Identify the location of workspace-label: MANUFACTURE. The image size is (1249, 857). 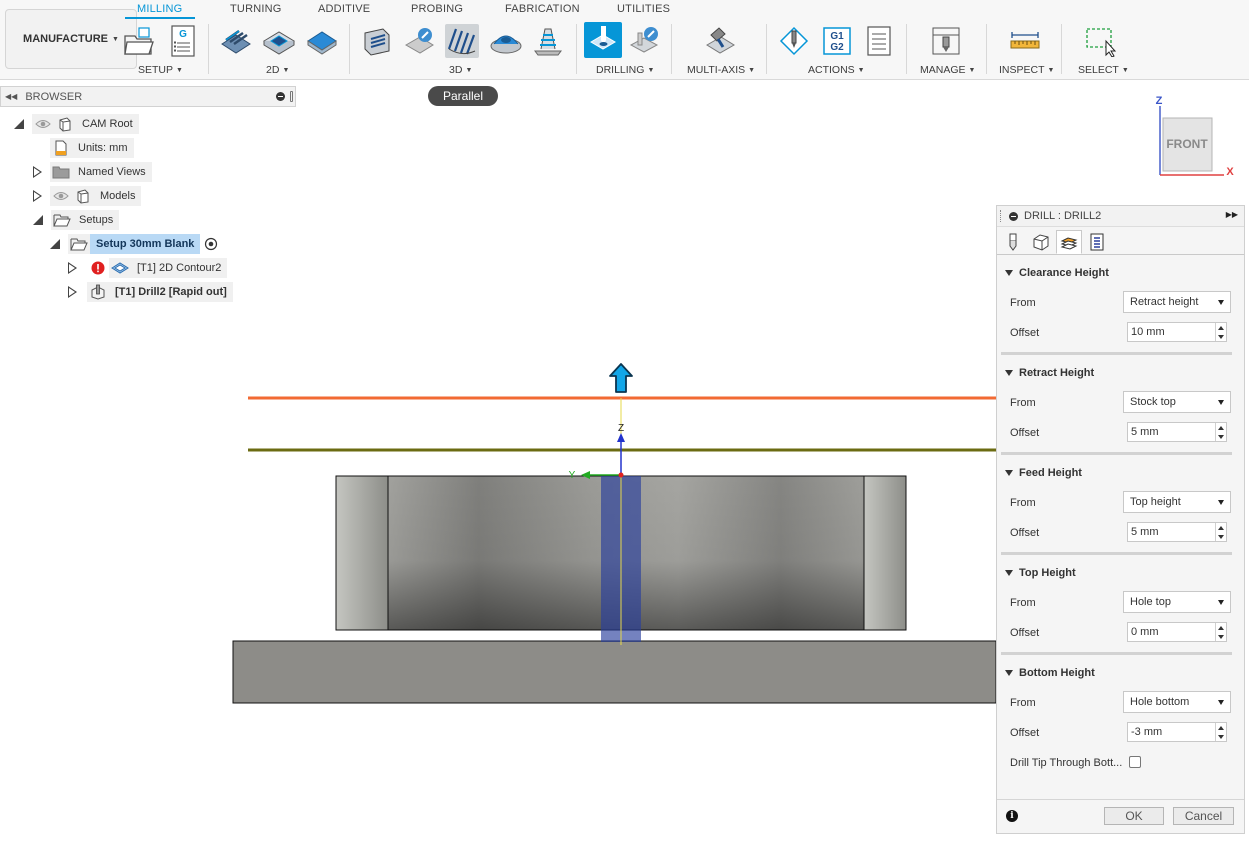
(65, 39).